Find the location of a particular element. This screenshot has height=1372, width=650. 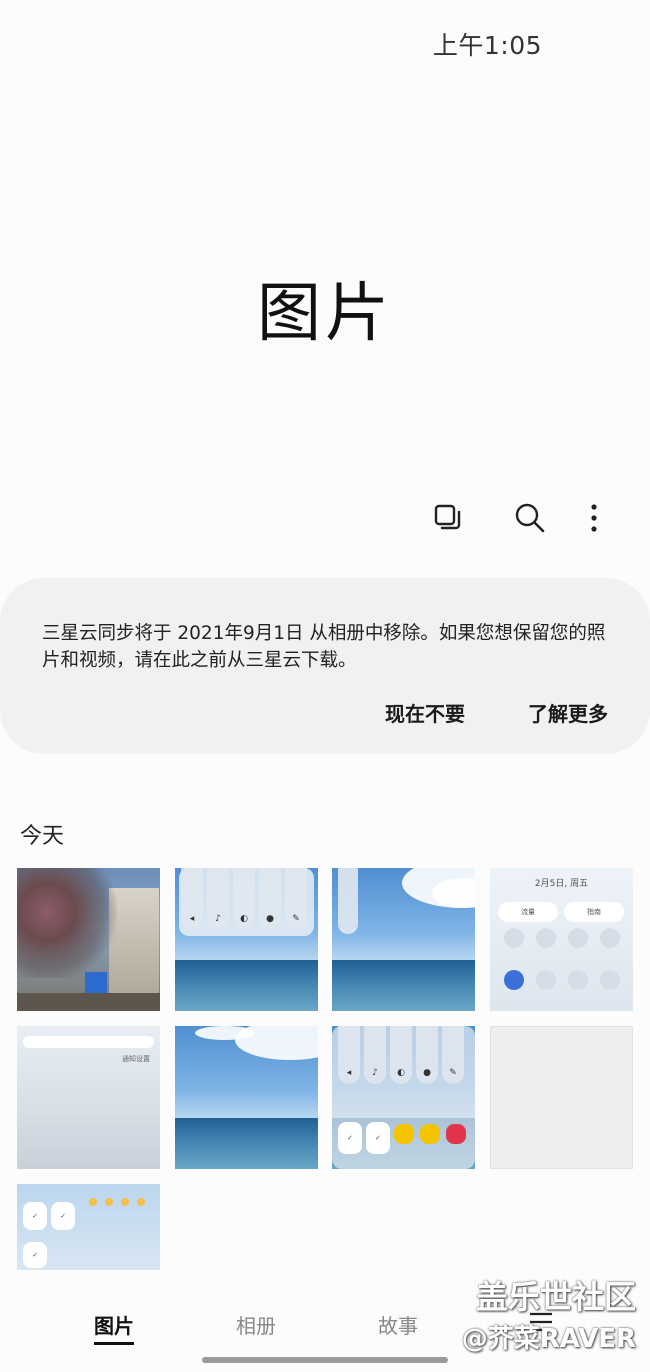

select-multiple-icon is located at coordinates (447, 517).